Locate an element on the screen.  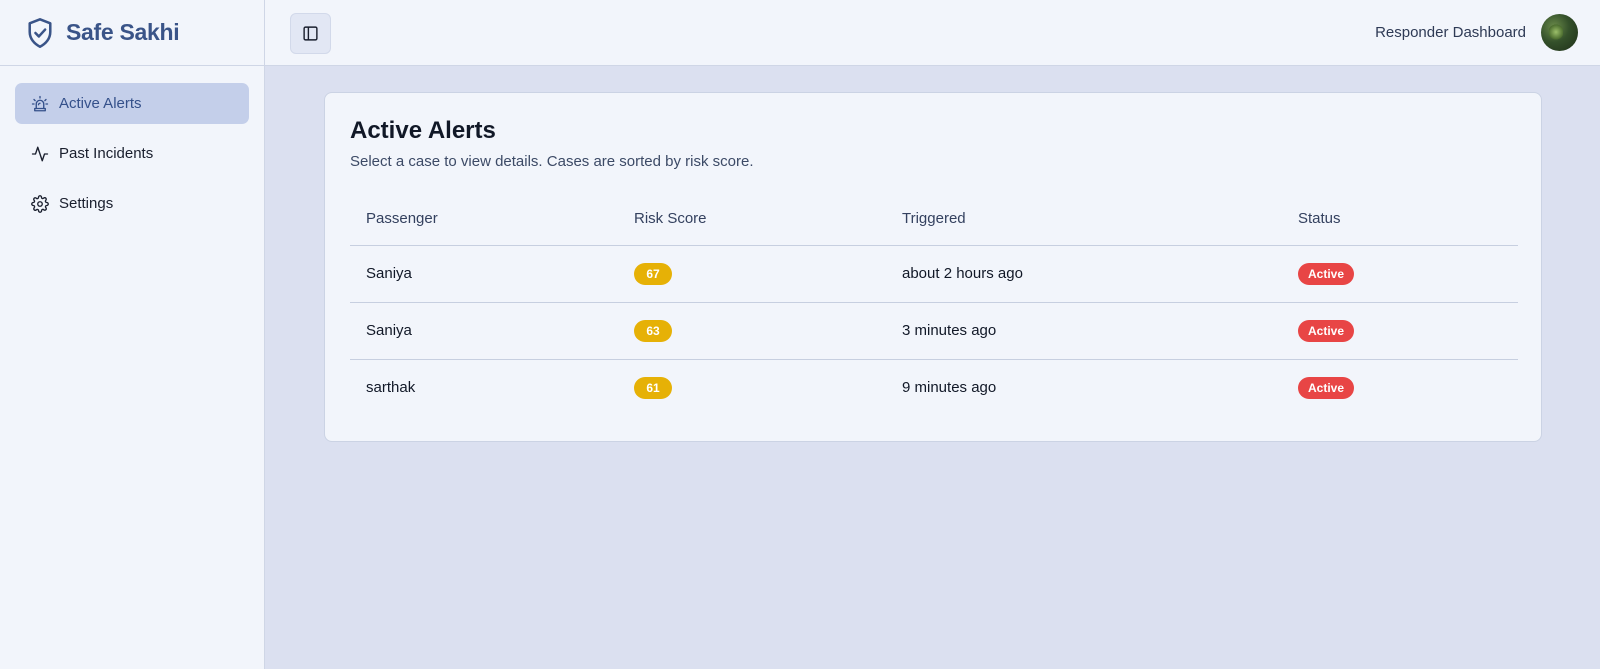
top-bar: Responder Dashboard is located at coordinates (932, 33).